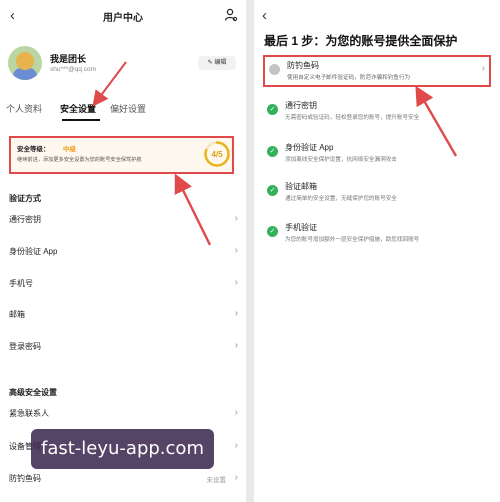 The height and width of the screenshot is (502, 500). What do you see at coordinates (301, 227) in the screenshot?
I see `item-title: 手机验证` at bounding box center [301, 227].